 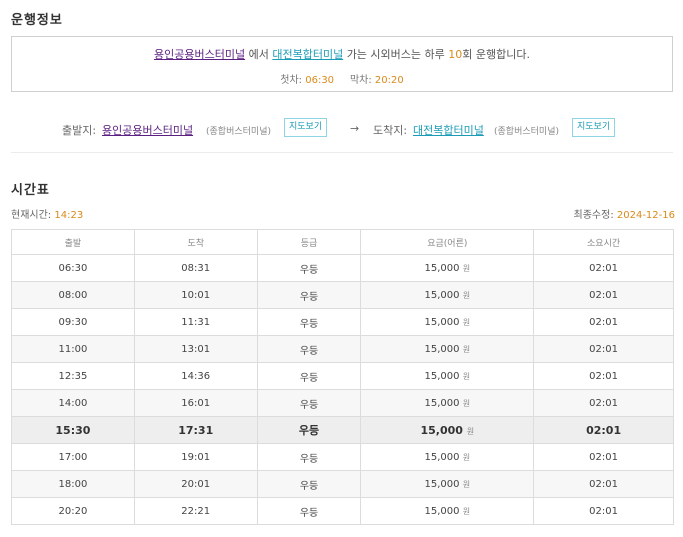 I want to click on current-time-label: 현재시간:, so click(x=31, y=215).